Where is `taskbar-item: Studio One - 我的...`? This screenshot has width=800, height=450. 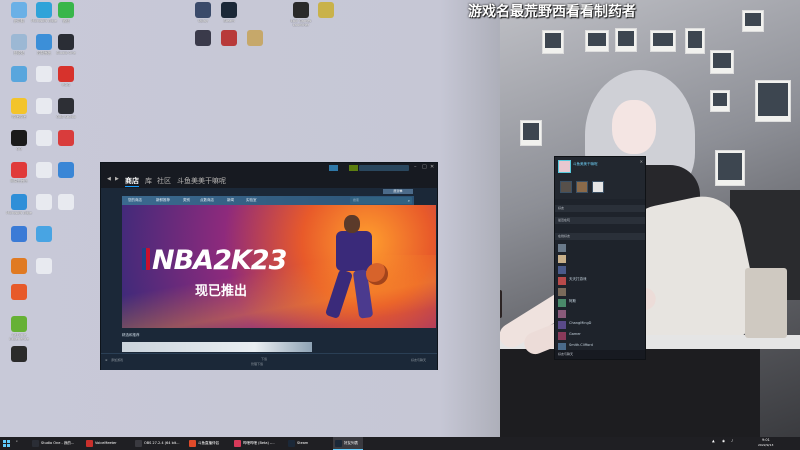
taskbar-item: Studio One - 我的... is located at coordinates (56, 443).